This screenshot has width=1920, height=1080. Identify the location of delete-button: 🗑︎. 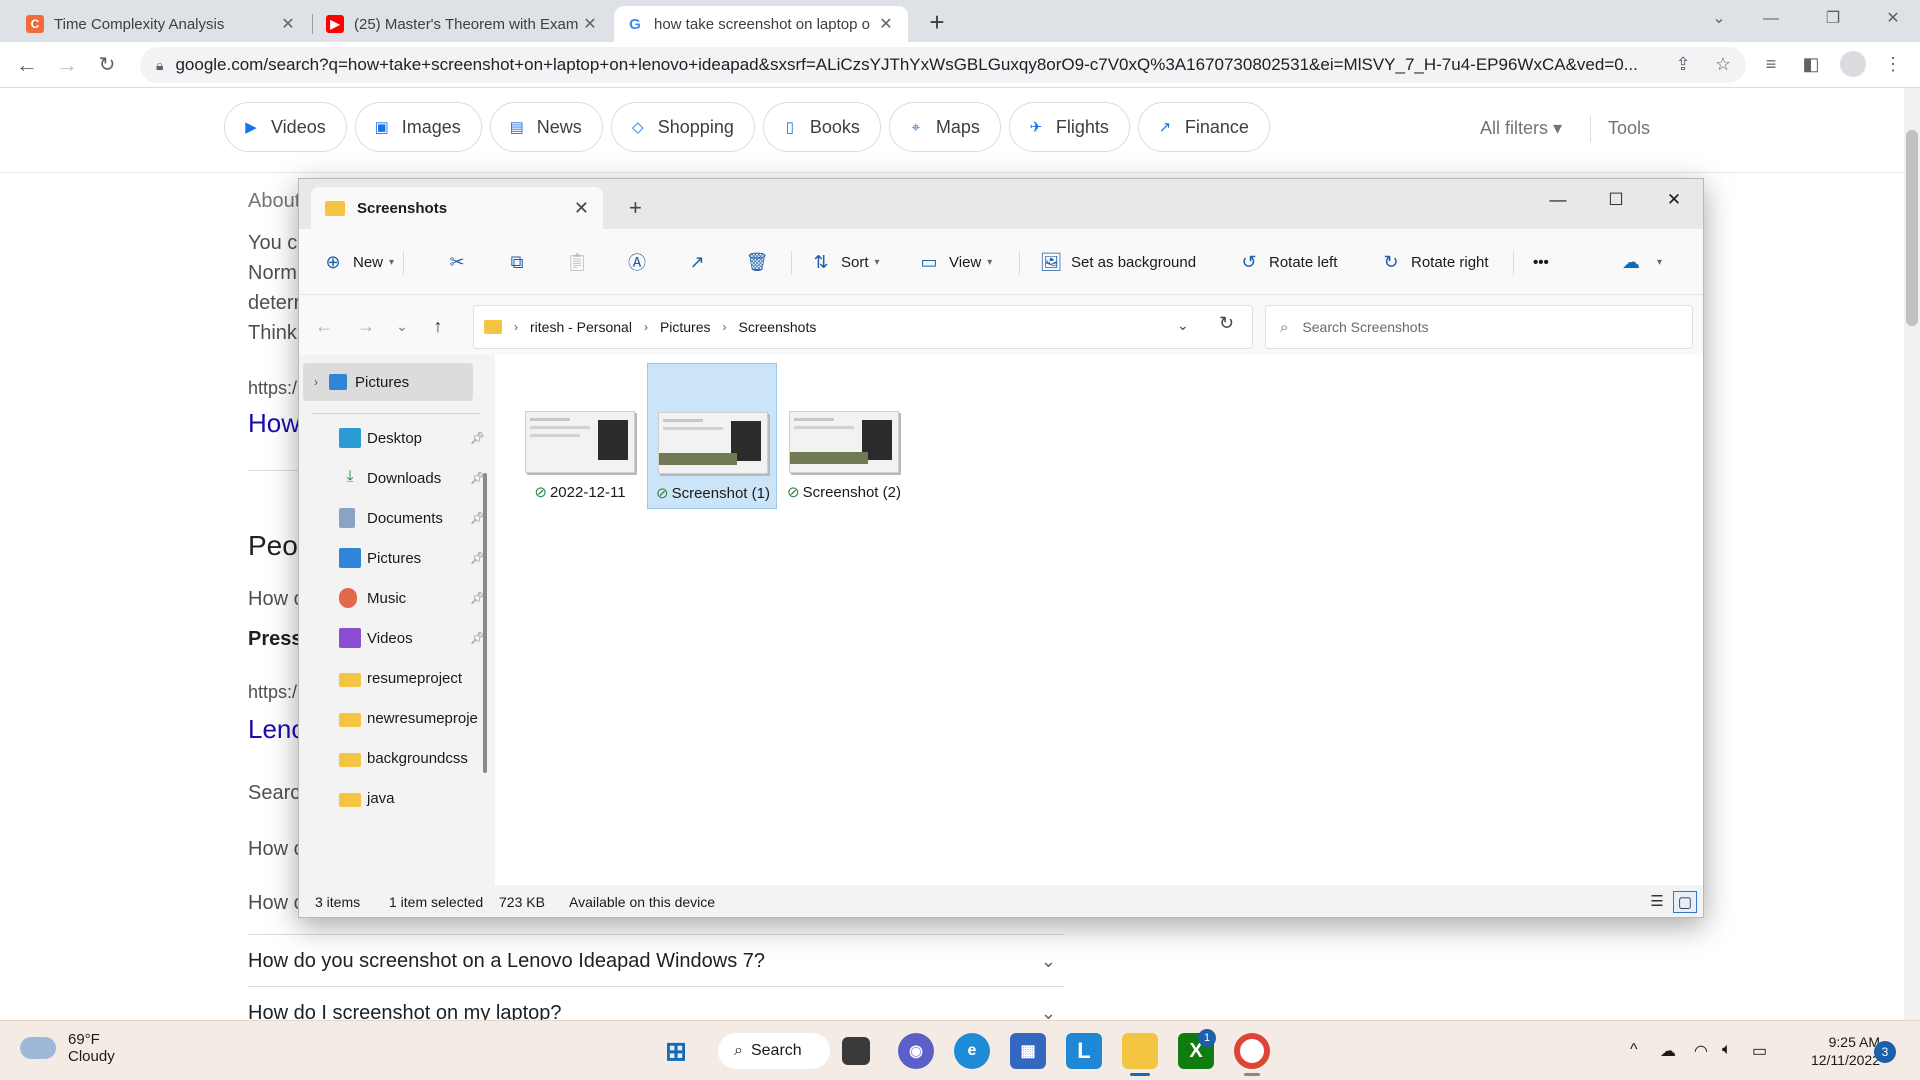
(761, 262).